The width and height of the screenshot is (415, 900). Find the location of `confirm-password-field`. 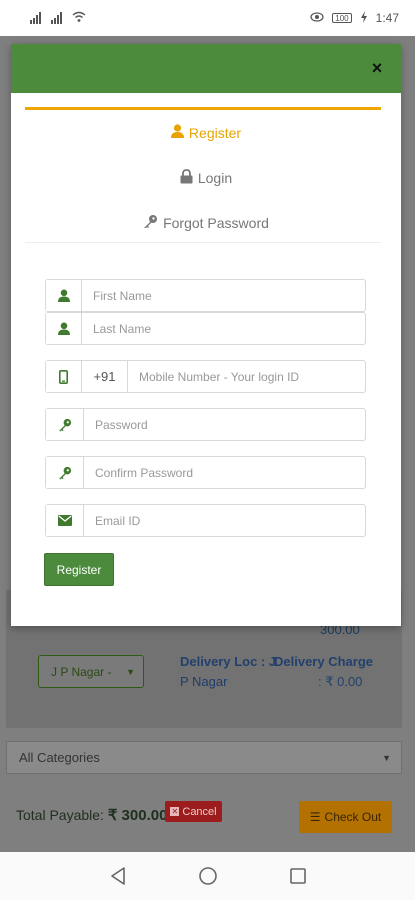

confirm-password-field is located at coordinates (205, 472).